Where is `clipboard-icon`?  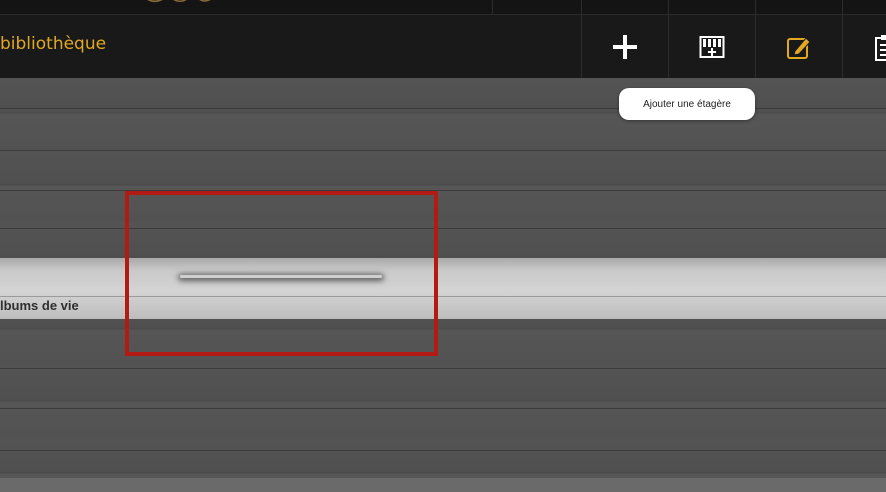
clipboard-icon is located at coordinates (880, 47).